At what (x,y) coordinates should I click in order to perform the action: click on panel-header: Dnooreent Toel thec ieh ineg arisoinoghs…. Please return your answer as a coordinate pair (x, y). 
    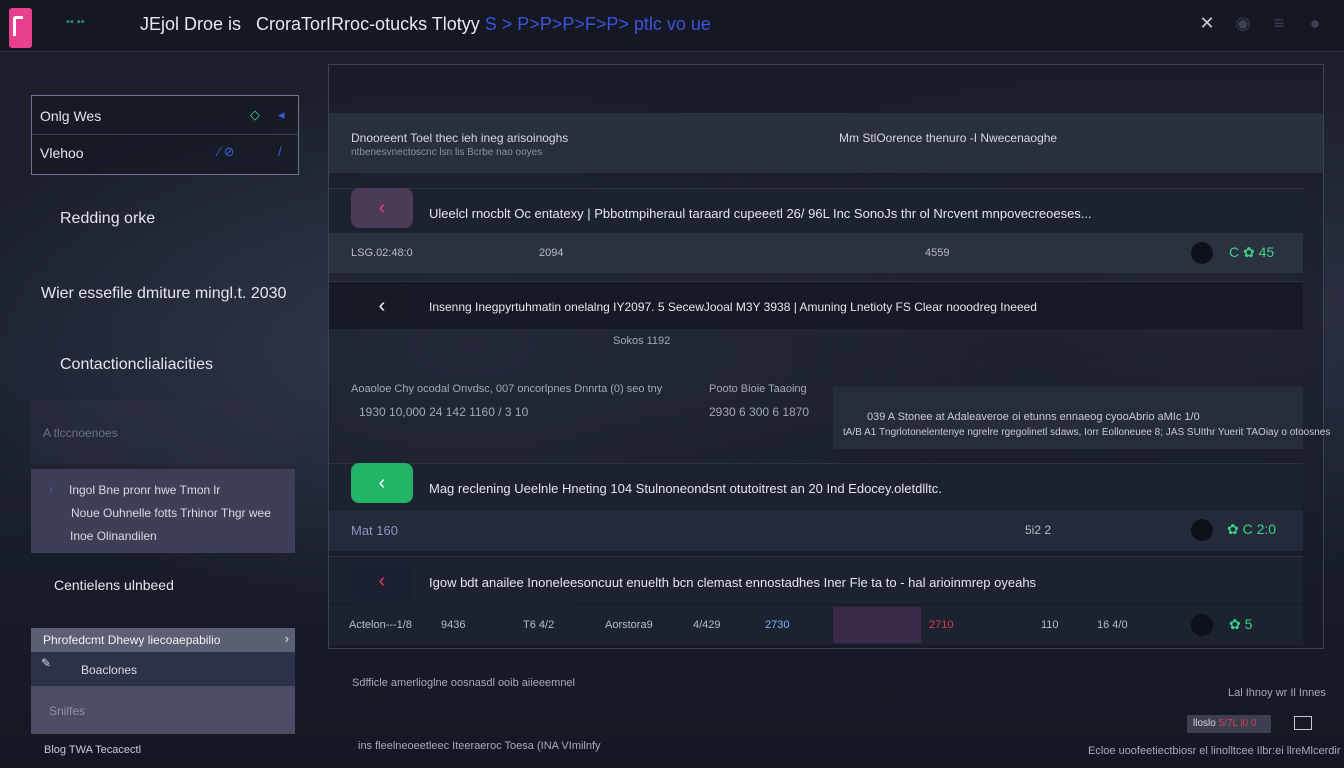
    Looking at the image, I should click on (826, 143).